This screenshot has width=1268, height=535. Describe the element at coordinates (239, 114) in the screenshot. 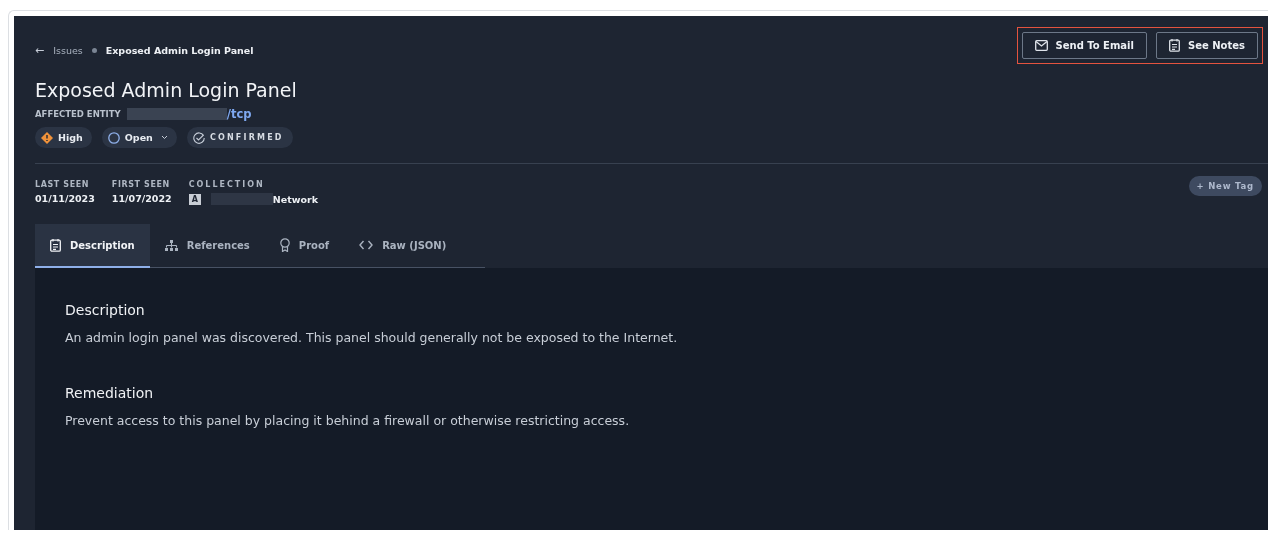

I see `entity-link: /tcp` at that location.